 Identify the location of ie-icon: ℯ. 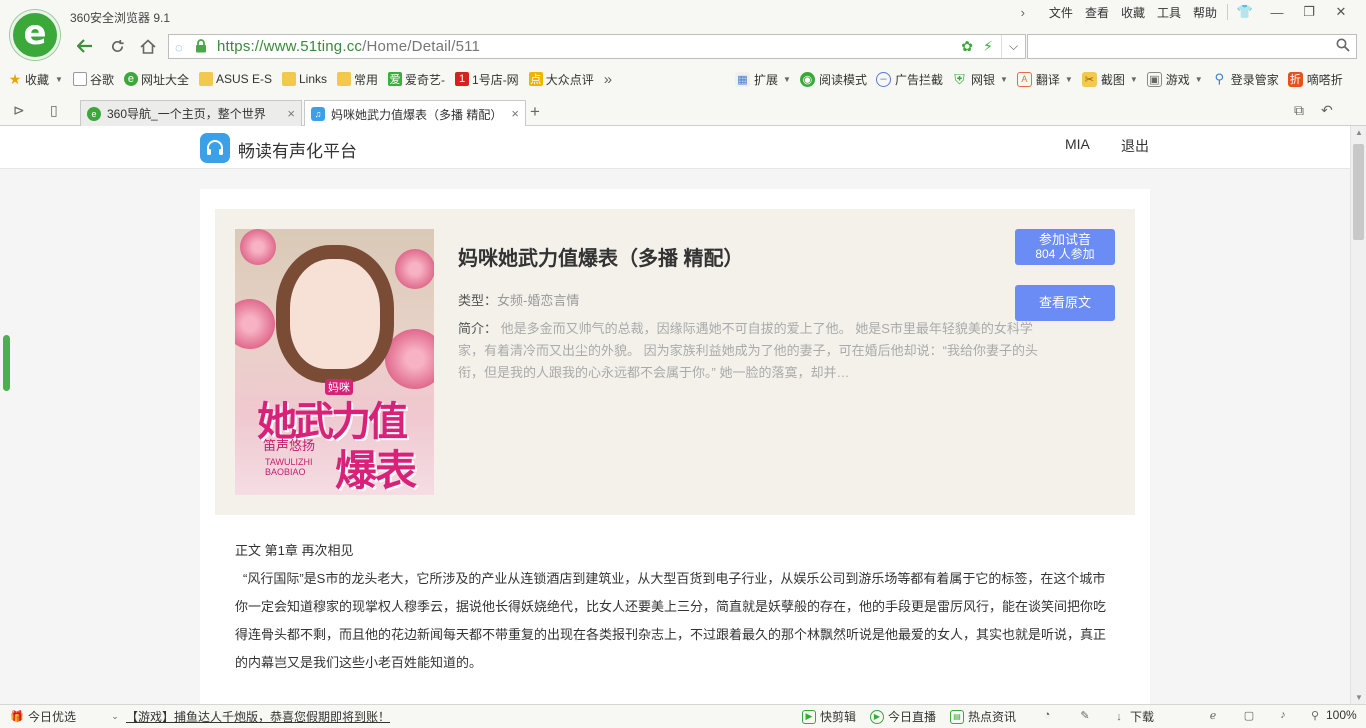
(1213, 715).